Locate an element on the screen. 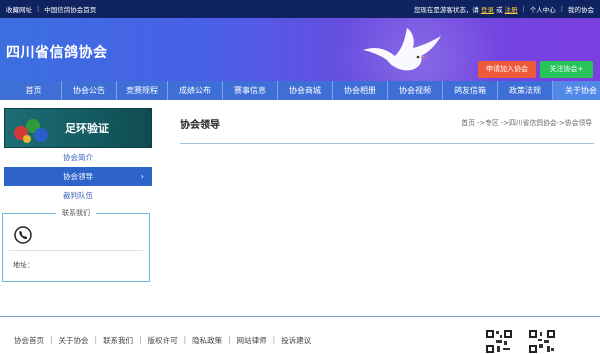 This screenshot has height=354, width=600. nav-item: 首页 is located at coordinates (34, 90).